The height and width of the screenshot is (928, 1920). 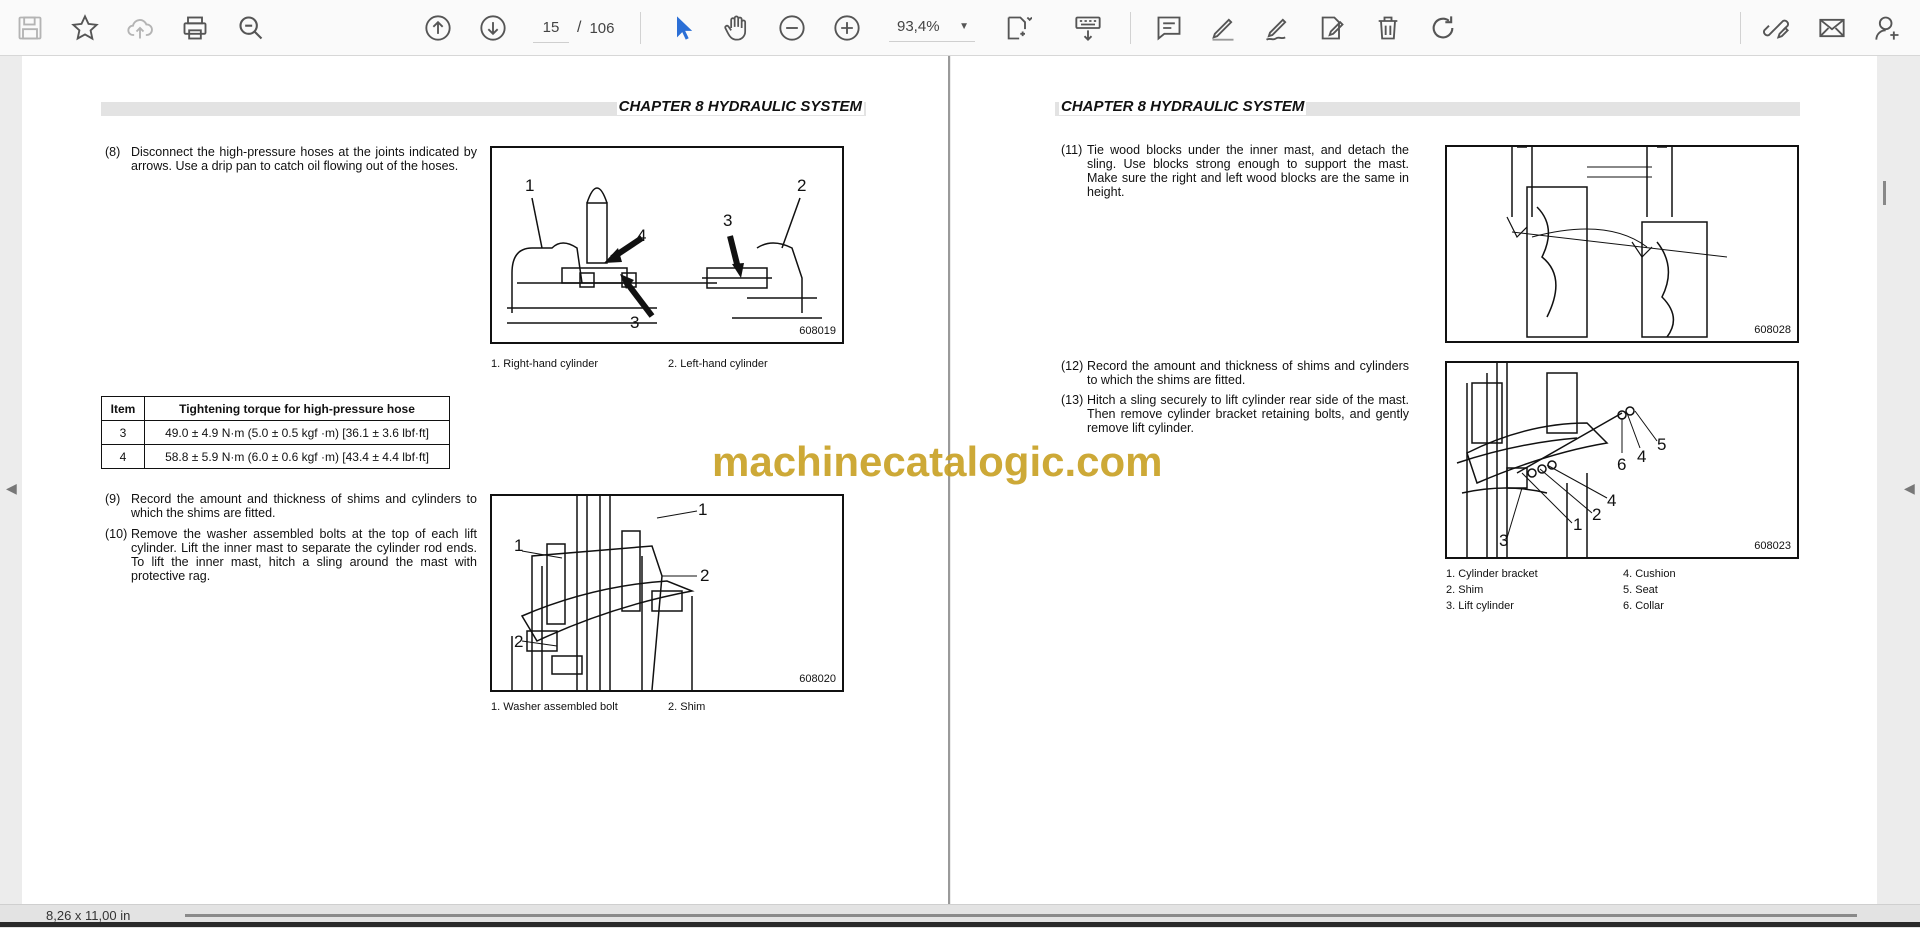 I want to click on step-number: (11), so click(x=1072, y=150).